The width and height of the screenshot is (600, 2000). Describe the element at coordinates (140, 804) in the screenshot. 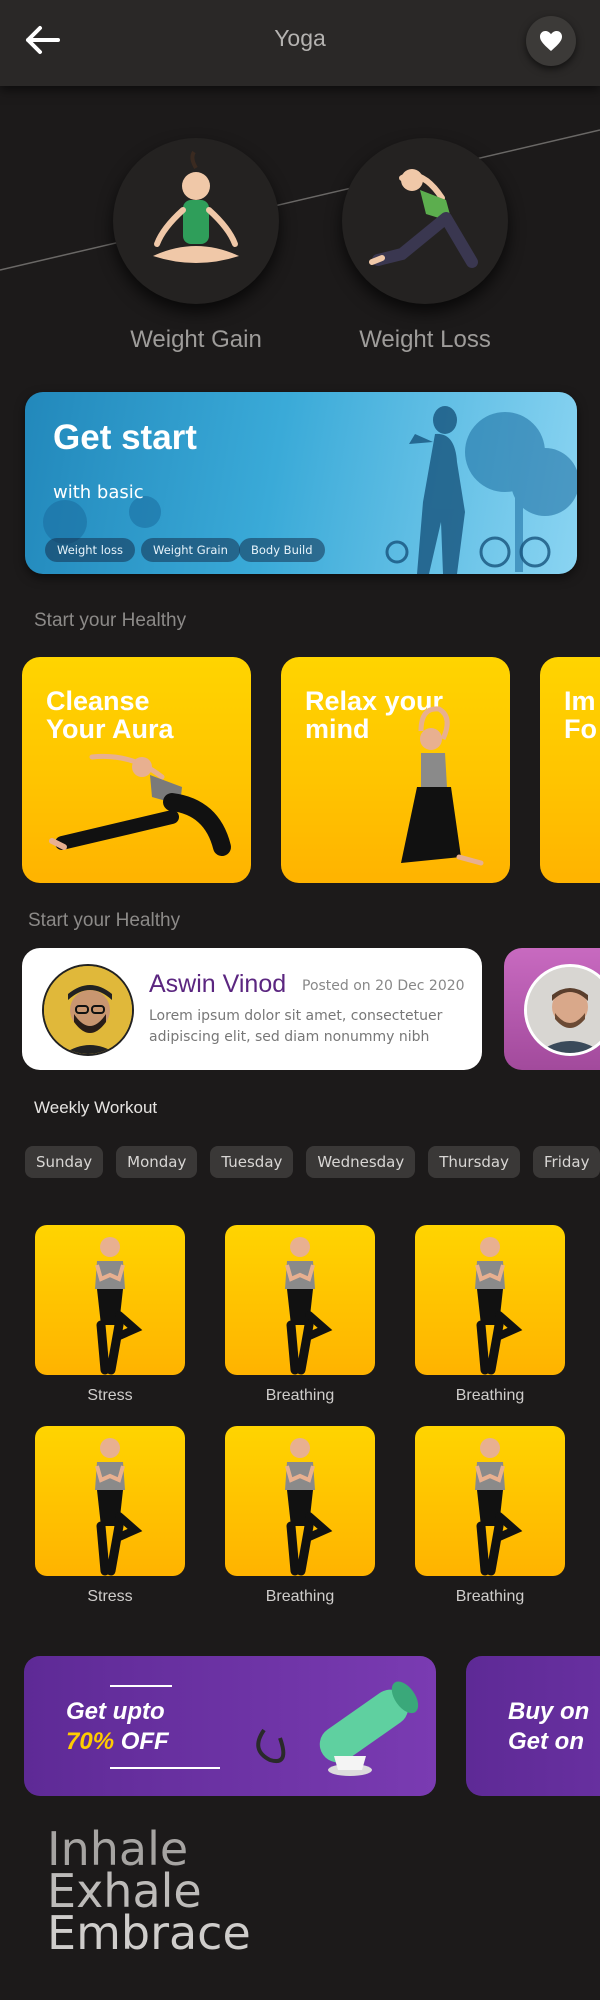

I see `yoga-pose-illustration` at that location.